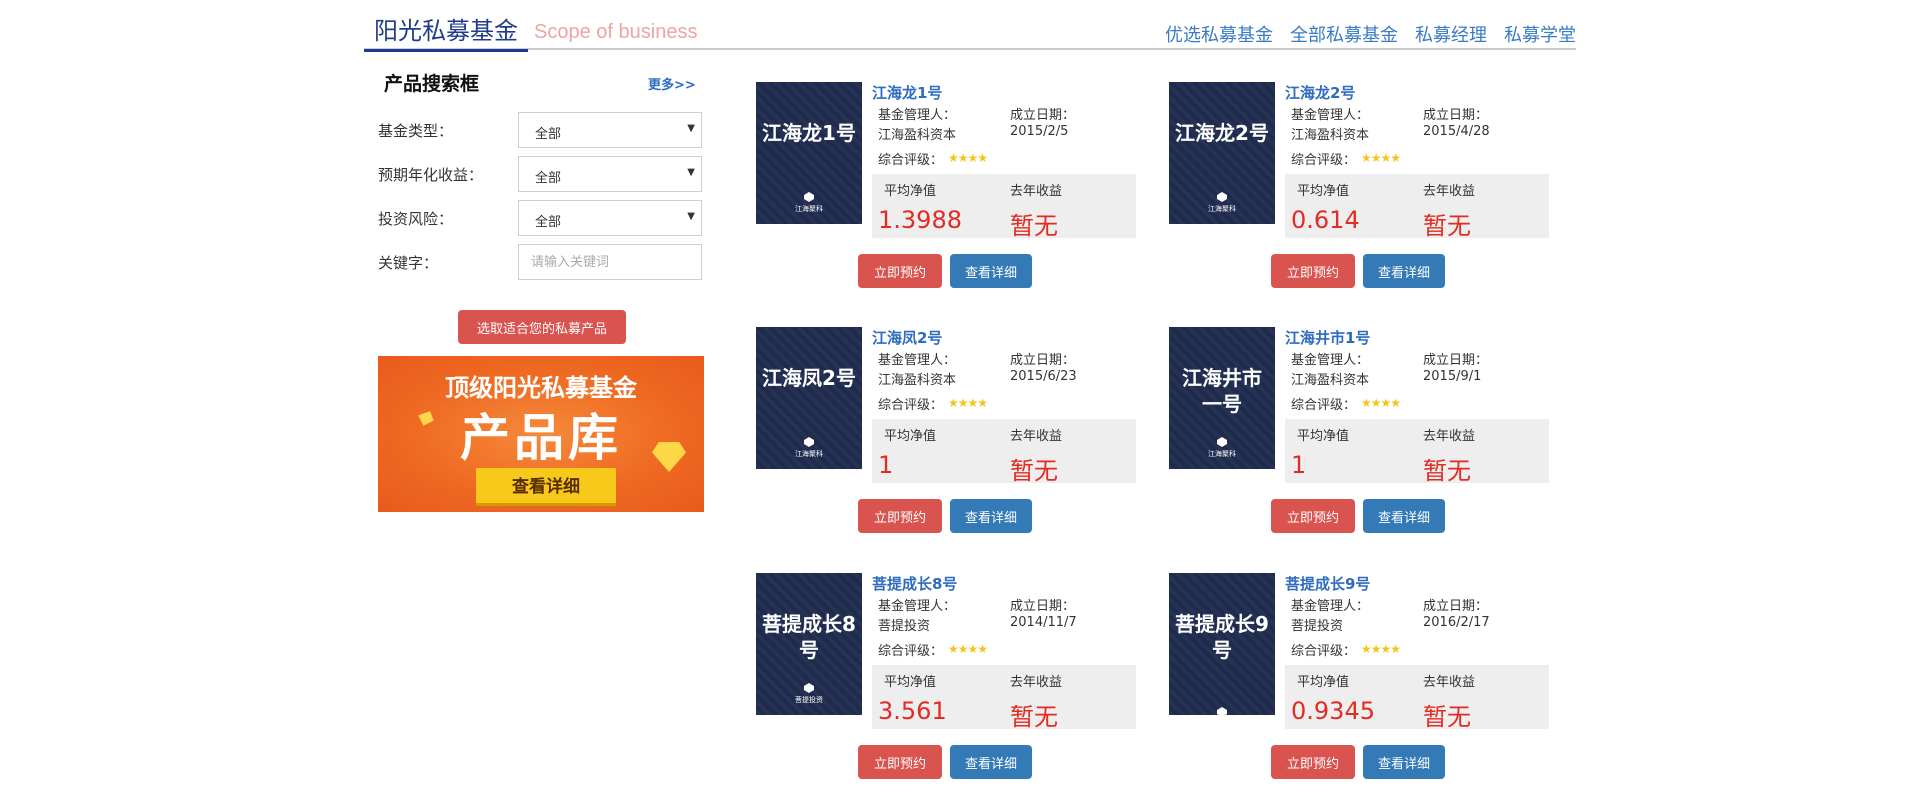 This screenshot has height=804, width=1920. What do you see at coordinates (809, 378) in the screenshot?
I see `cover-title: 江海凤2号` at bounding box center [809, 378].